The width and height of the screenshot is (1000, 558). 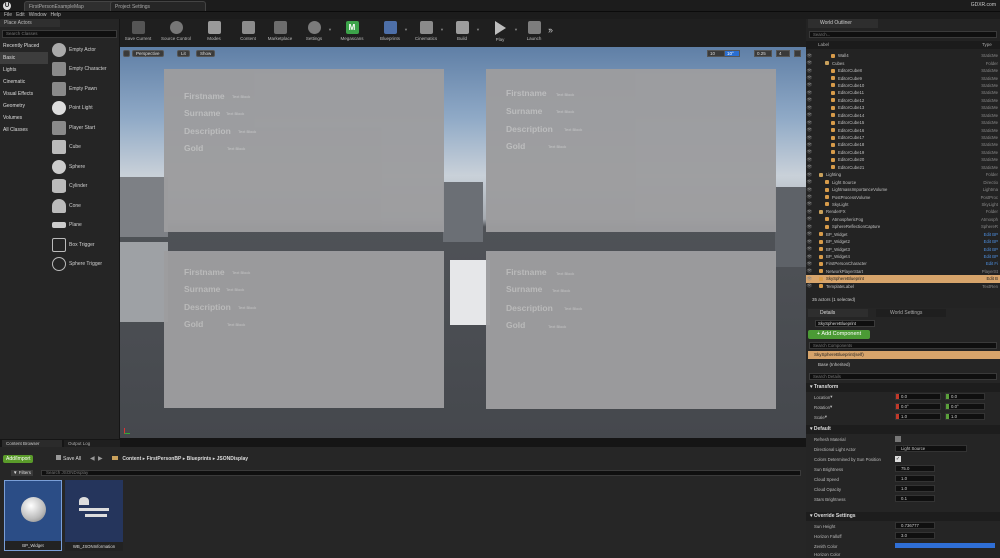 I want to click on forward-arrow-icon: ▶, so click(x=100, y=458).